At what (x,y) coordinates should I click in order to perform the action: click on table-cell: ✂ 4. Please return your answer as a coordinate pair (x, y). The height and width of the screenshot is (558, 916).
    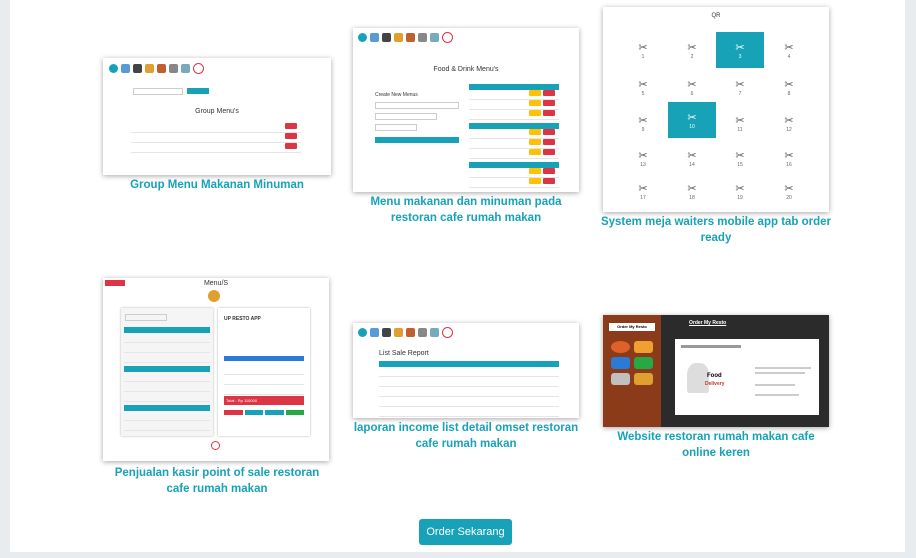
    Looking at the image, I should click on (789, 50).